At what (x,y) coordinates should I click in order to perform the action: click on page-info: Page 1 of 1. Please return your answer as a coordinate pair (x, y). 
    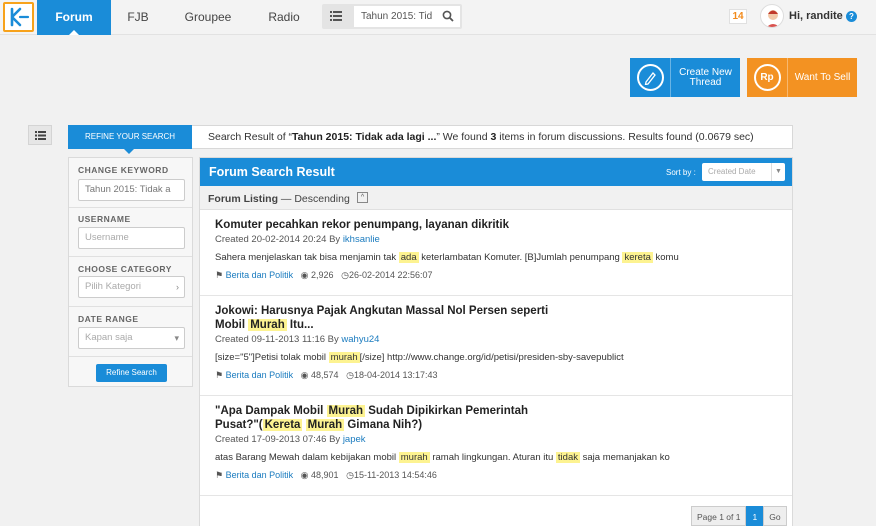
    Looking at the image, I should click on (719, 516).